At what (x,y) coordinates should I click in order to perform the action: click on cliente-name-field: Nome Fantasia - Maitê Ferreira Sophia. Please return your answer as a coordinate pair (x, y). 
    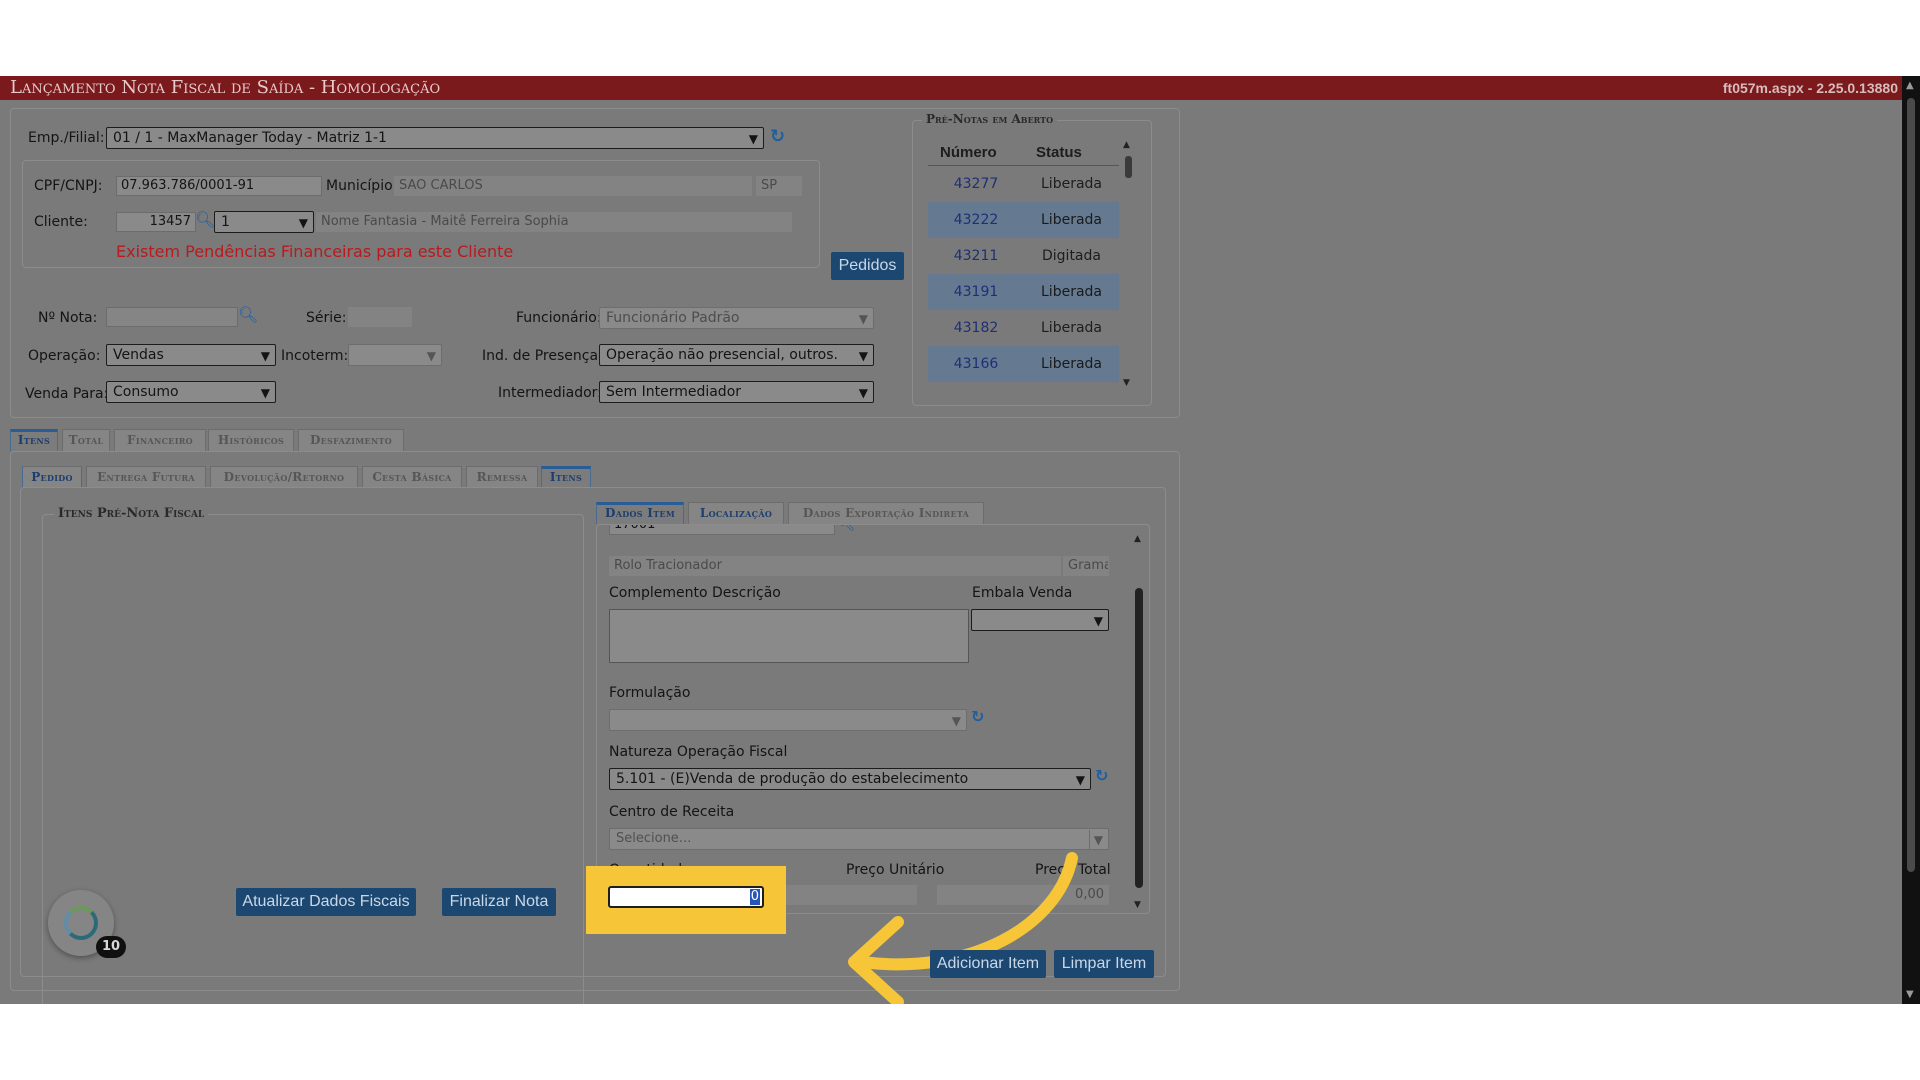
    Looking at the image, I should click on (554, 222).